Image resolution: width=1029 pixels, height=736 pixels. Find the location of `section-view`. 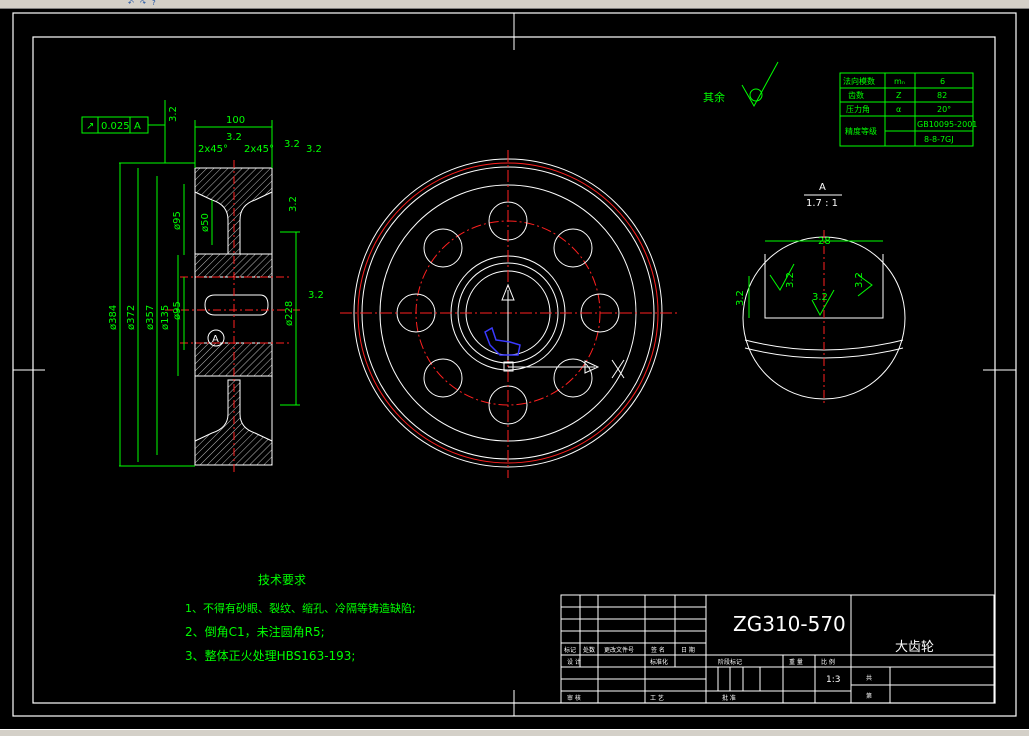

section-view is located at coordinates (232, 317).